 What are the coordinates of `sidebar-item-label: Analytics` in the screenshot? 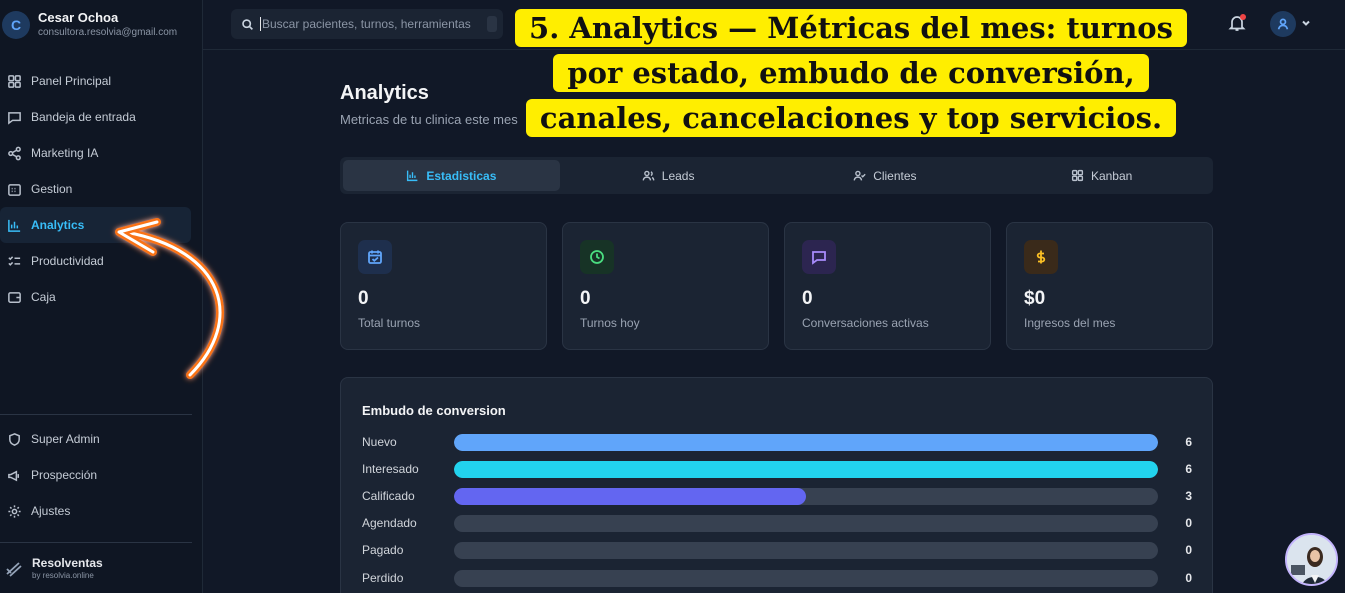 It's located at (58, 225).